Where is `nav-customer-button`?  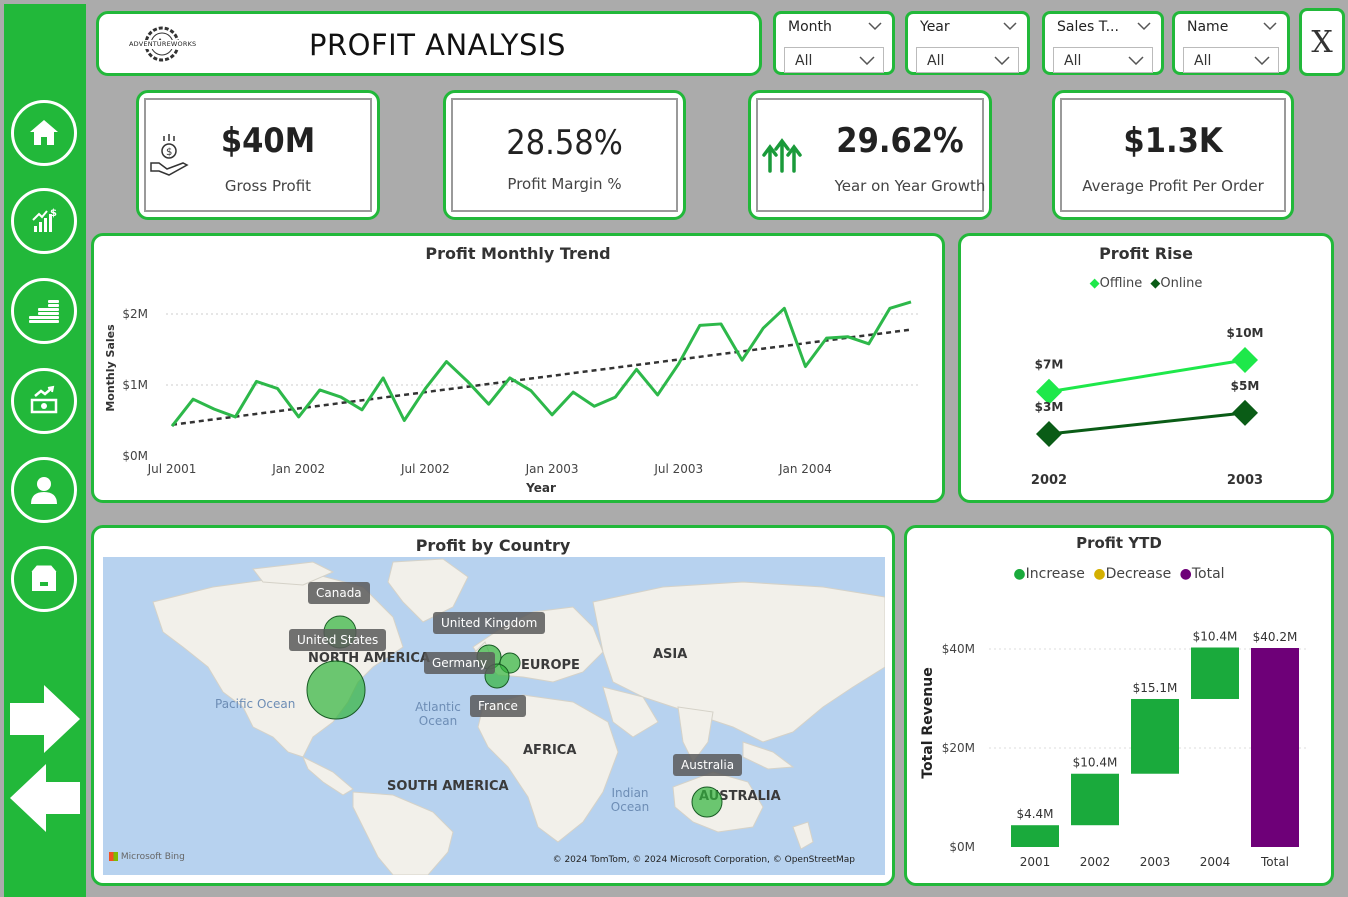 nav-customer-button is located at coordinates (44, 490).